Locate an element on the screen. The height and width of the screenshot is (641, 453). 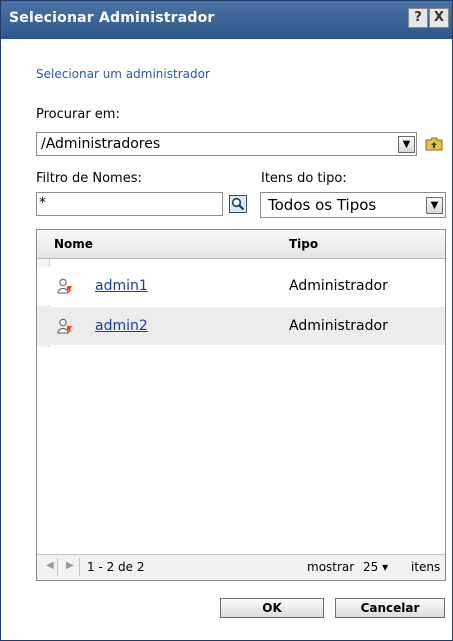
page-size-selector: 25 ▾ is located at coordinates (375, 567).